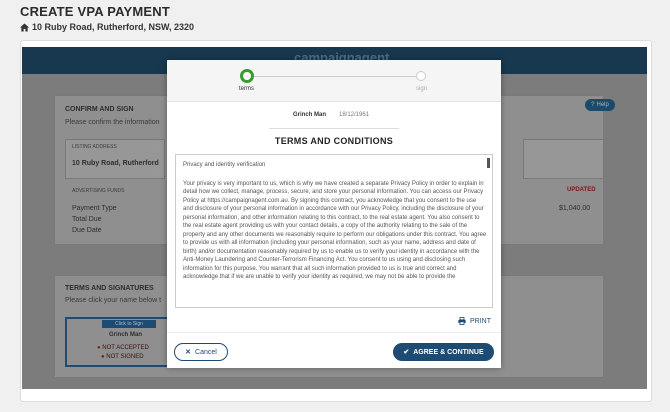 Image resolution: width=670 pixels, height=412 pixels. I want to click on help-label: Help, so click(602, 105).